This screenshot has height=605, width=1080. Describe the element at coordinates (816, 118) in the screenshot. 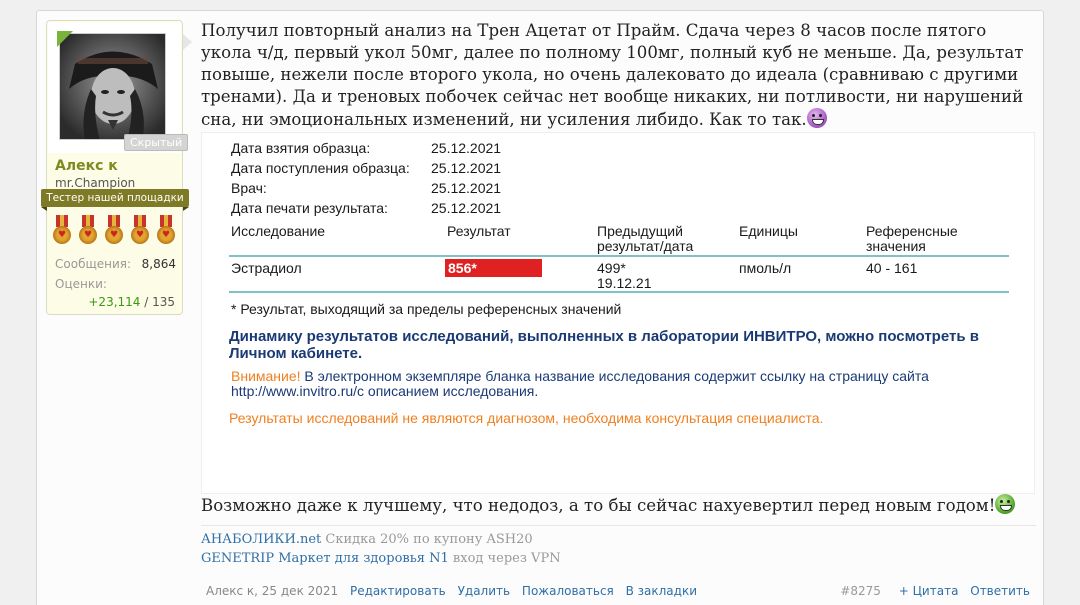

I see `smiley-purple-icon` at that location.